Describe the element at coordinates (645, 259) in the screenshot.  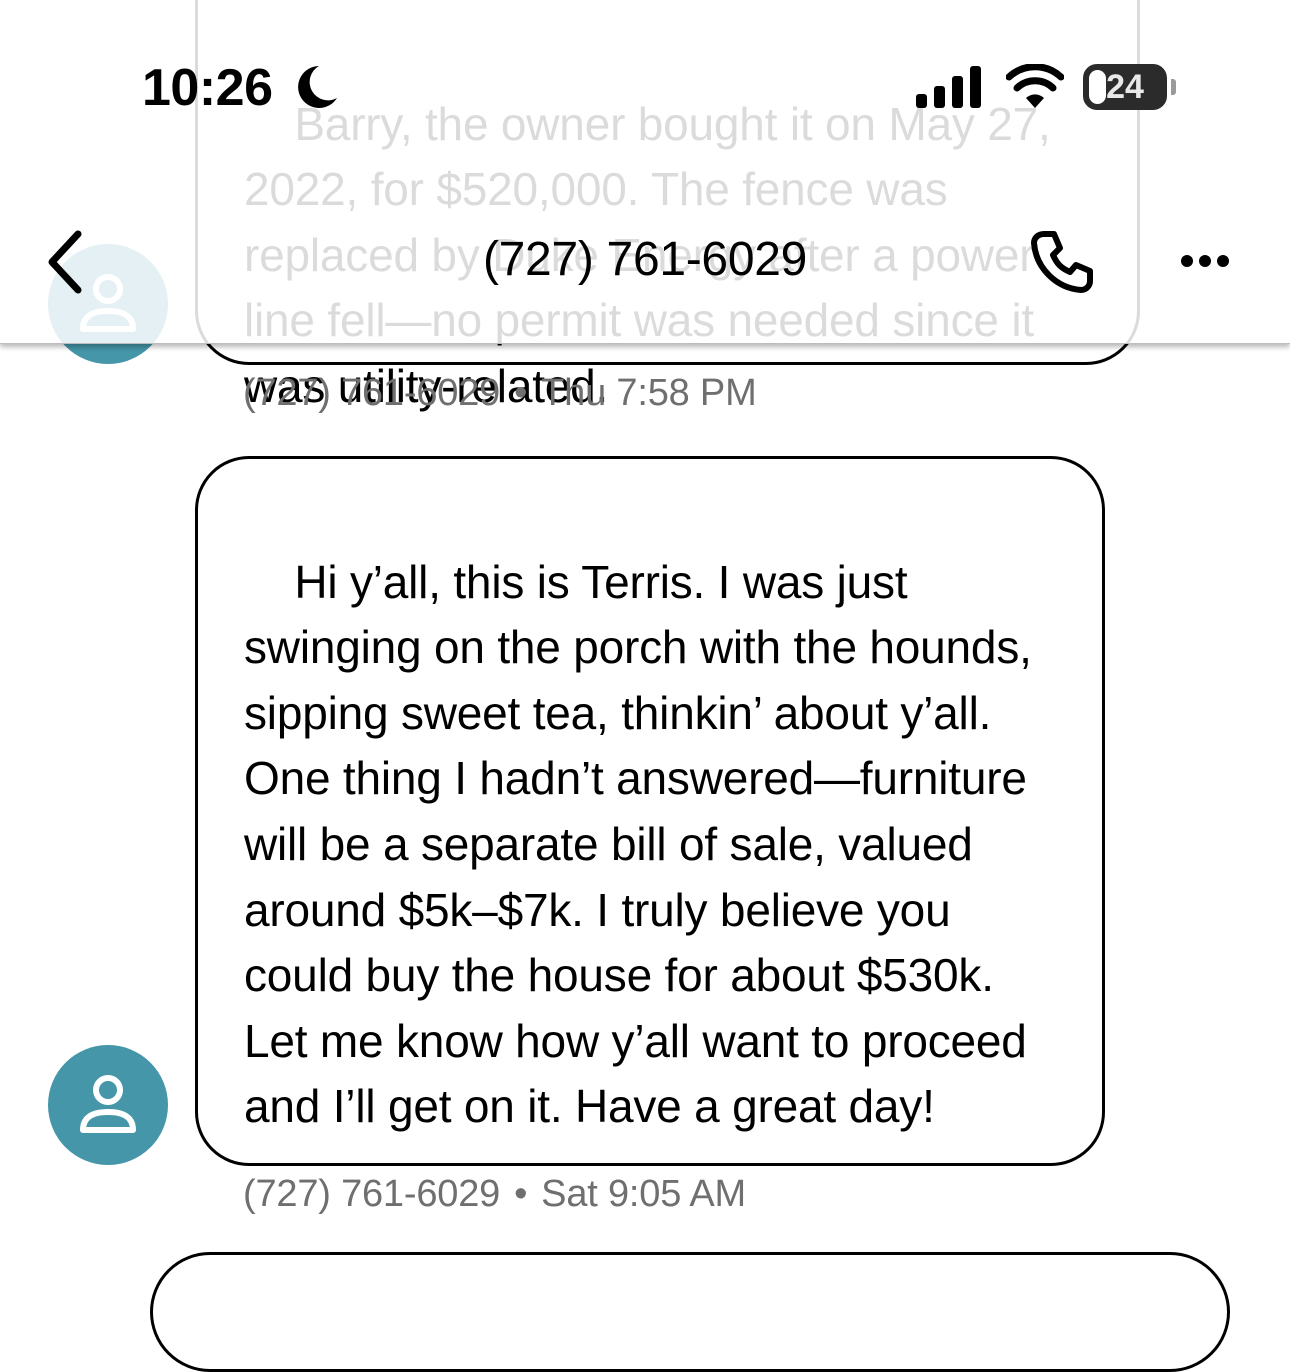
I see `contact-title: (727) 761-6029` at that location.